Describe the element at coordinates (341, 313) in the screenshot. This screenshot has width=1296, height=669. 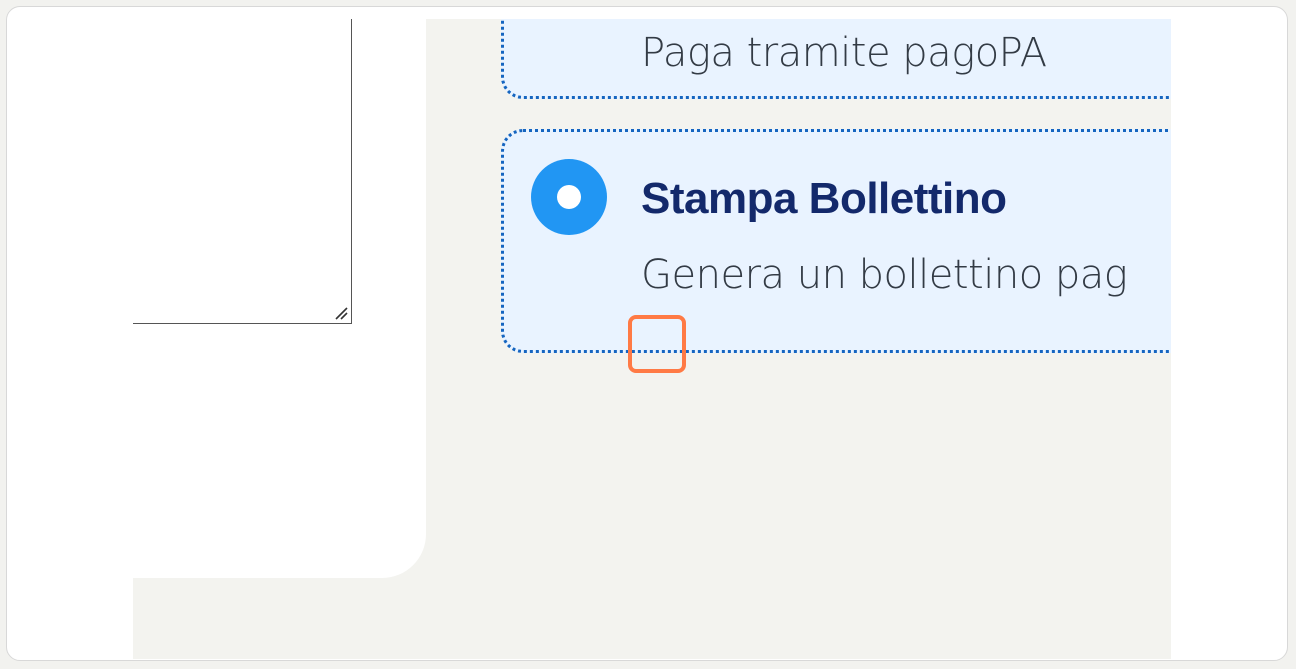
I see `resize-grip-icon` at that location.